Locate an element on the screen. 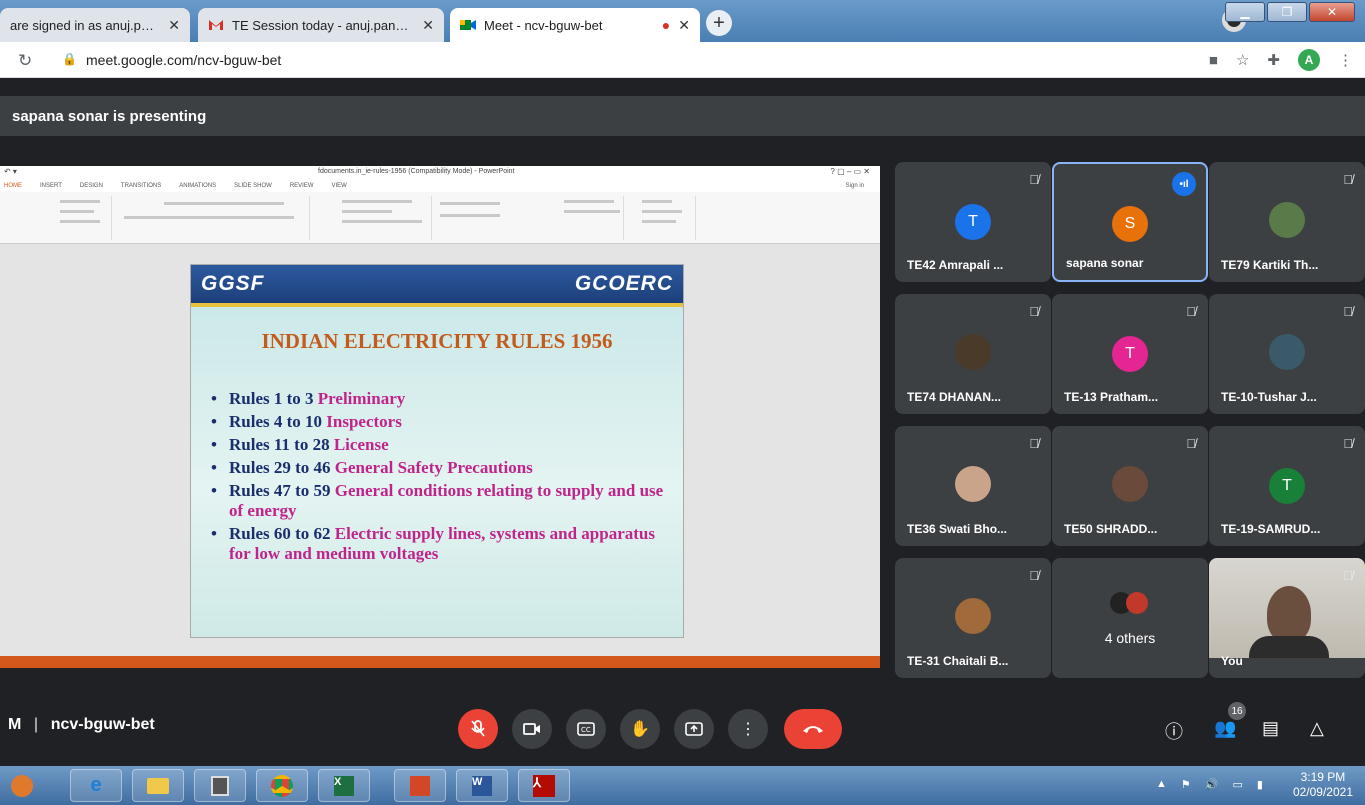 The width and height of the screenshot is (1365, 805). present-now-button is located at coordinates (694, 729).